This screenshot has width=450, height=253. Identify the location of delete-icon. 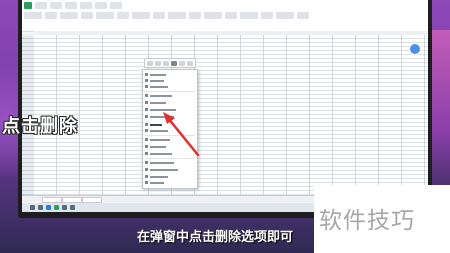
(146, 124).